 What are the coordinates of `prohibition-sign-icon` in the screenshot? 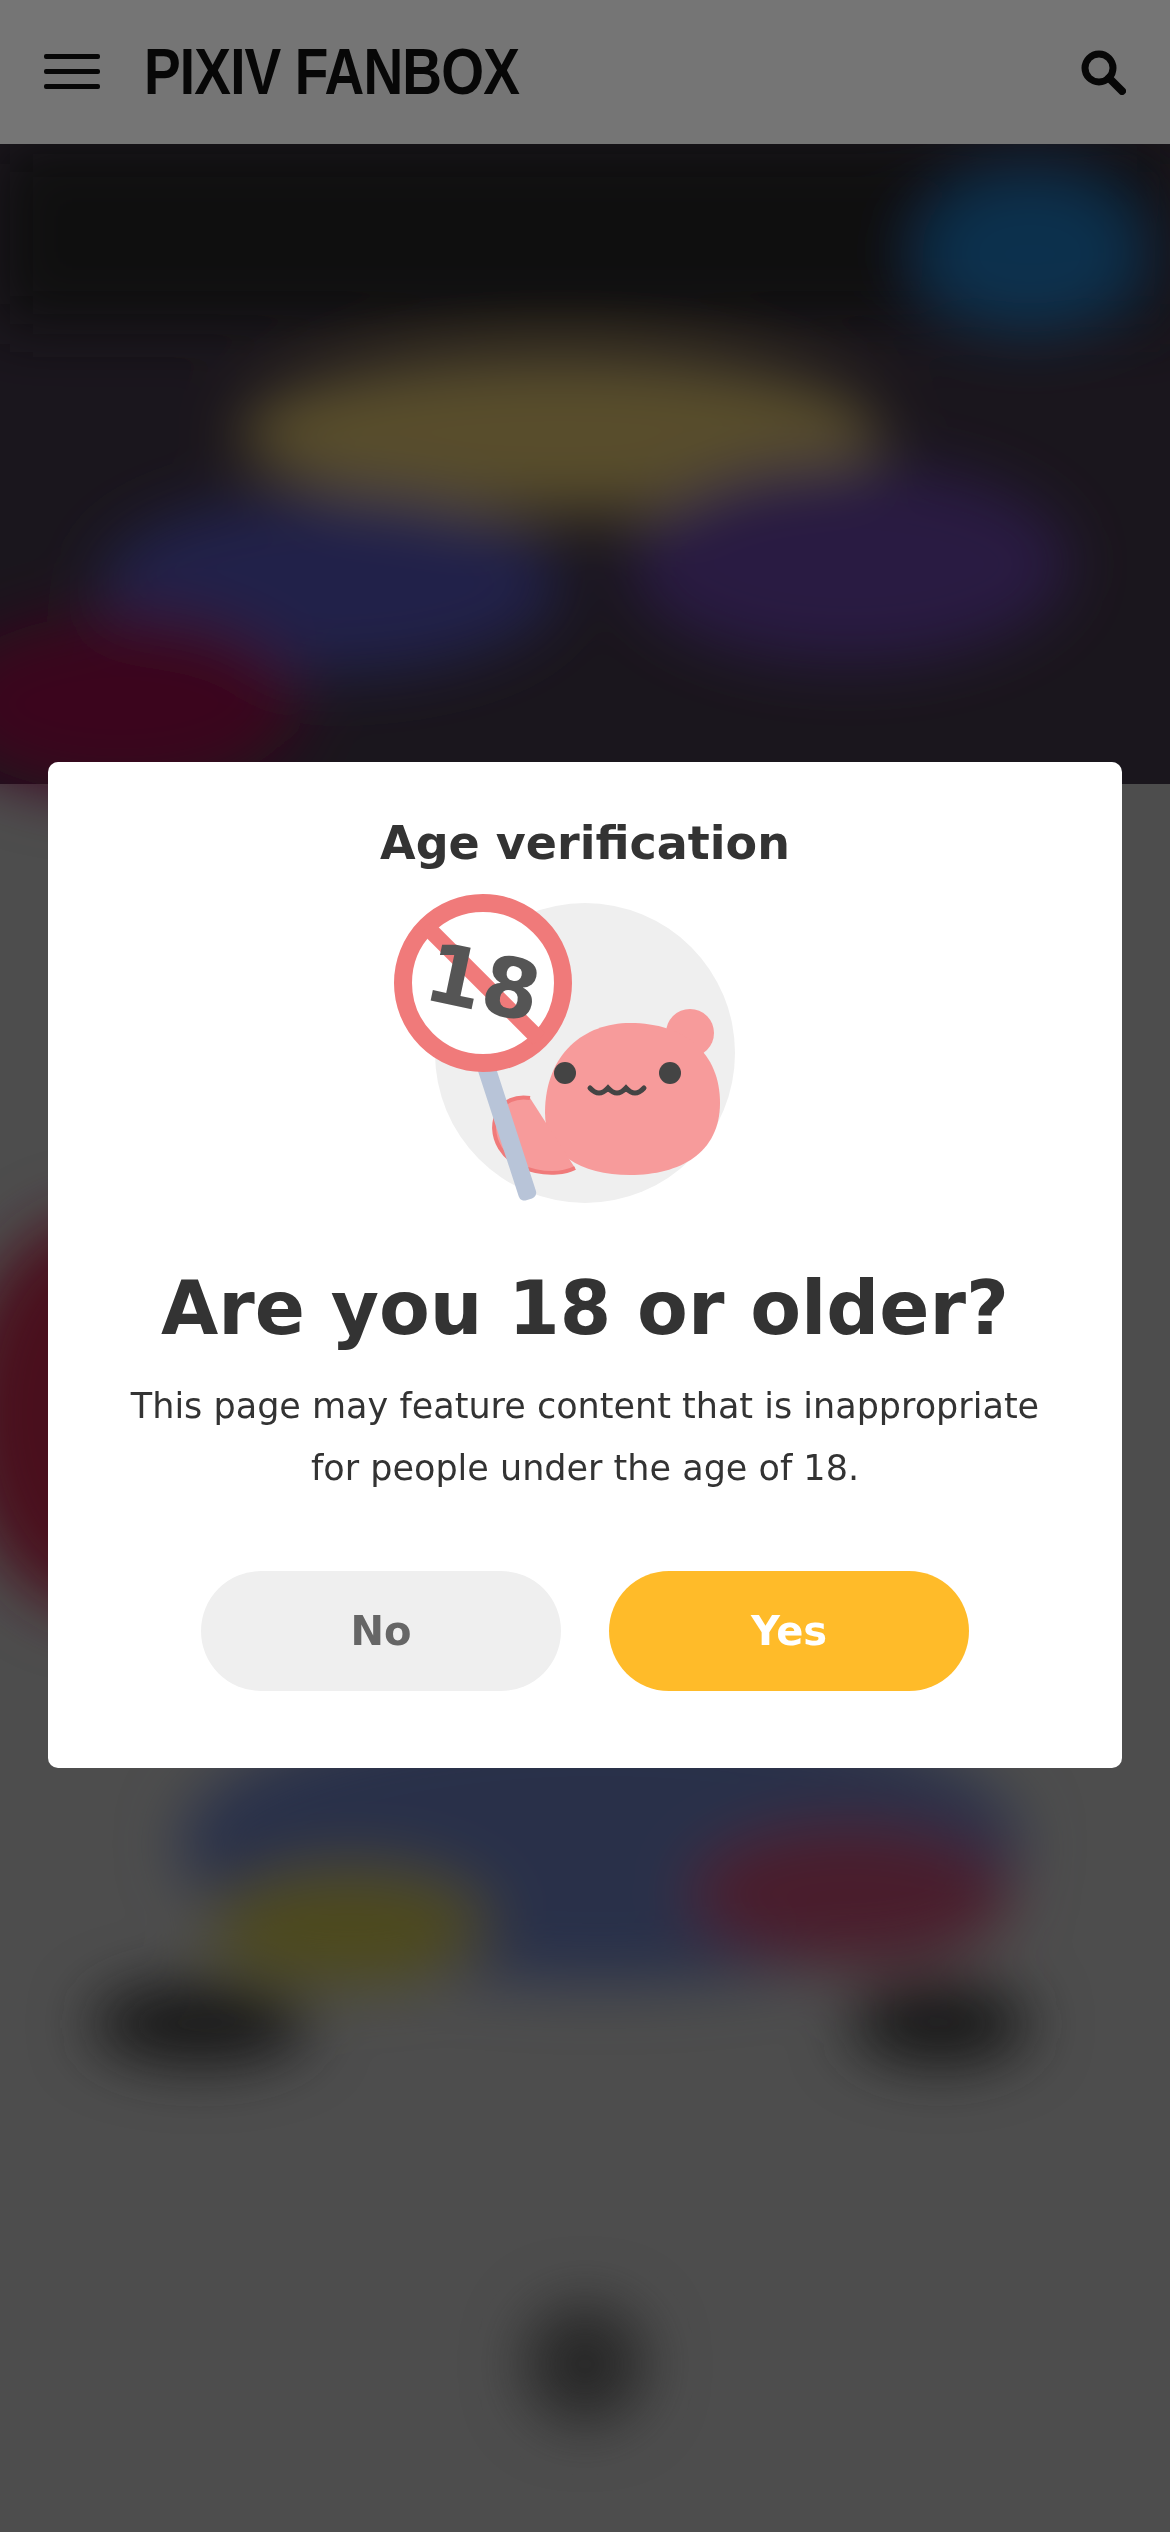 It's located at (483, 1048).